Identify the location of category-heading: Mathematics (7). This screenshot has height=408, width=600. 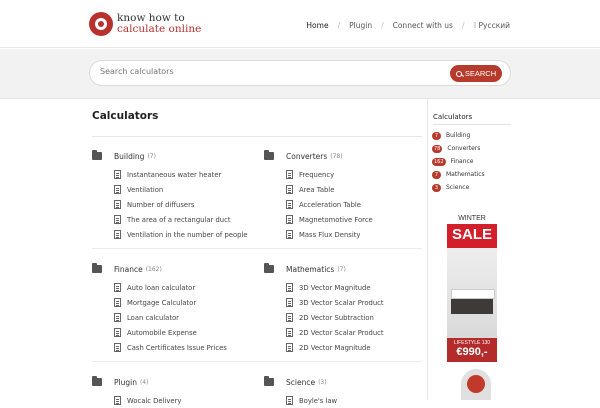
(344, 269).